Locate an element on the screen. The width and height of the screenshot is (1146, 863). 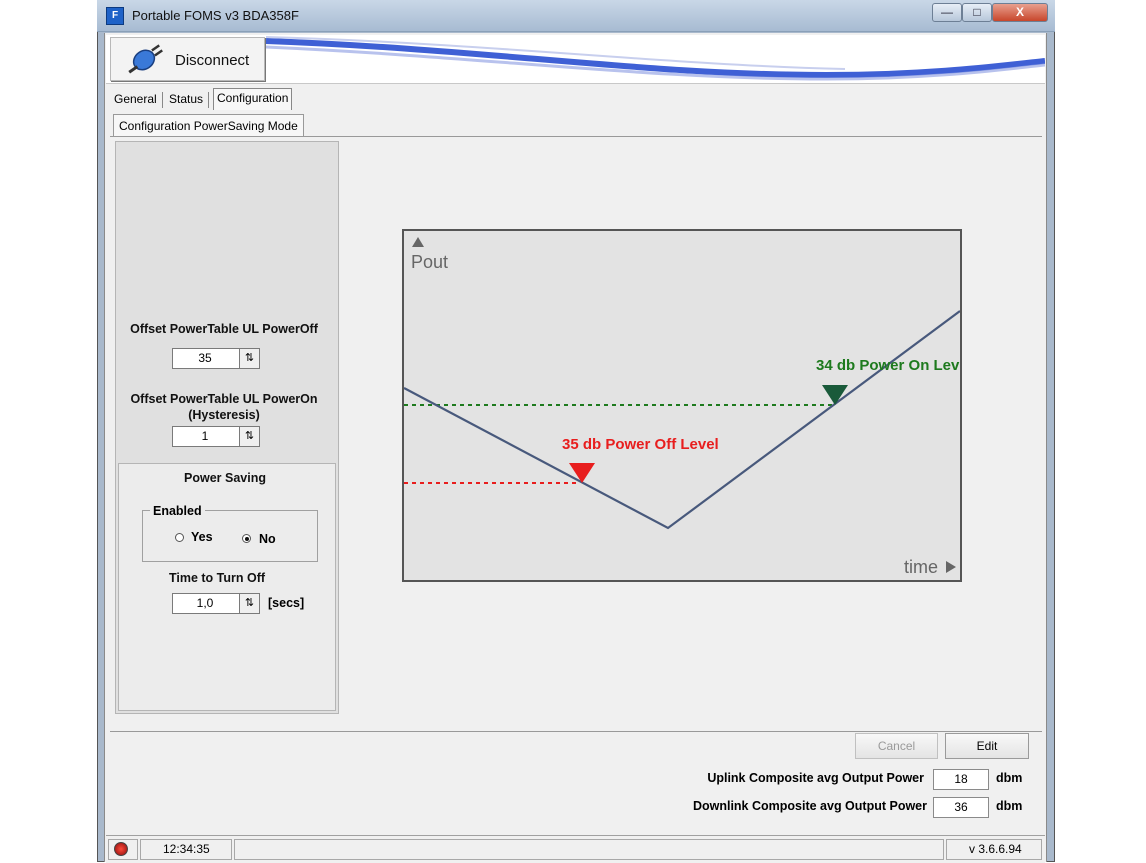
power-on-marker-icon is located at coordinates (835, 395).